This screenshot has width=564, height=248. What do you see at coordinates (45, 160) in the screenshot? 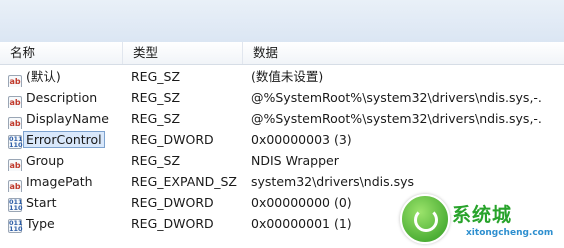
I see `value-name: Group` at bounding box center [45, 160].